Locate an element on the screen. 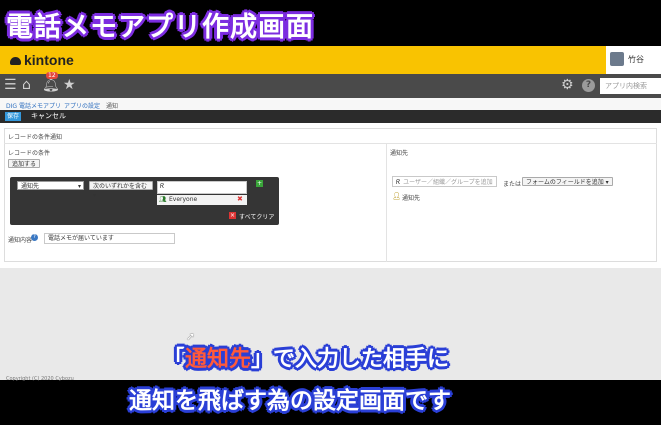 The image size is (661, 425). user-icon: 👤︎ is located at coordinates (396, 196).